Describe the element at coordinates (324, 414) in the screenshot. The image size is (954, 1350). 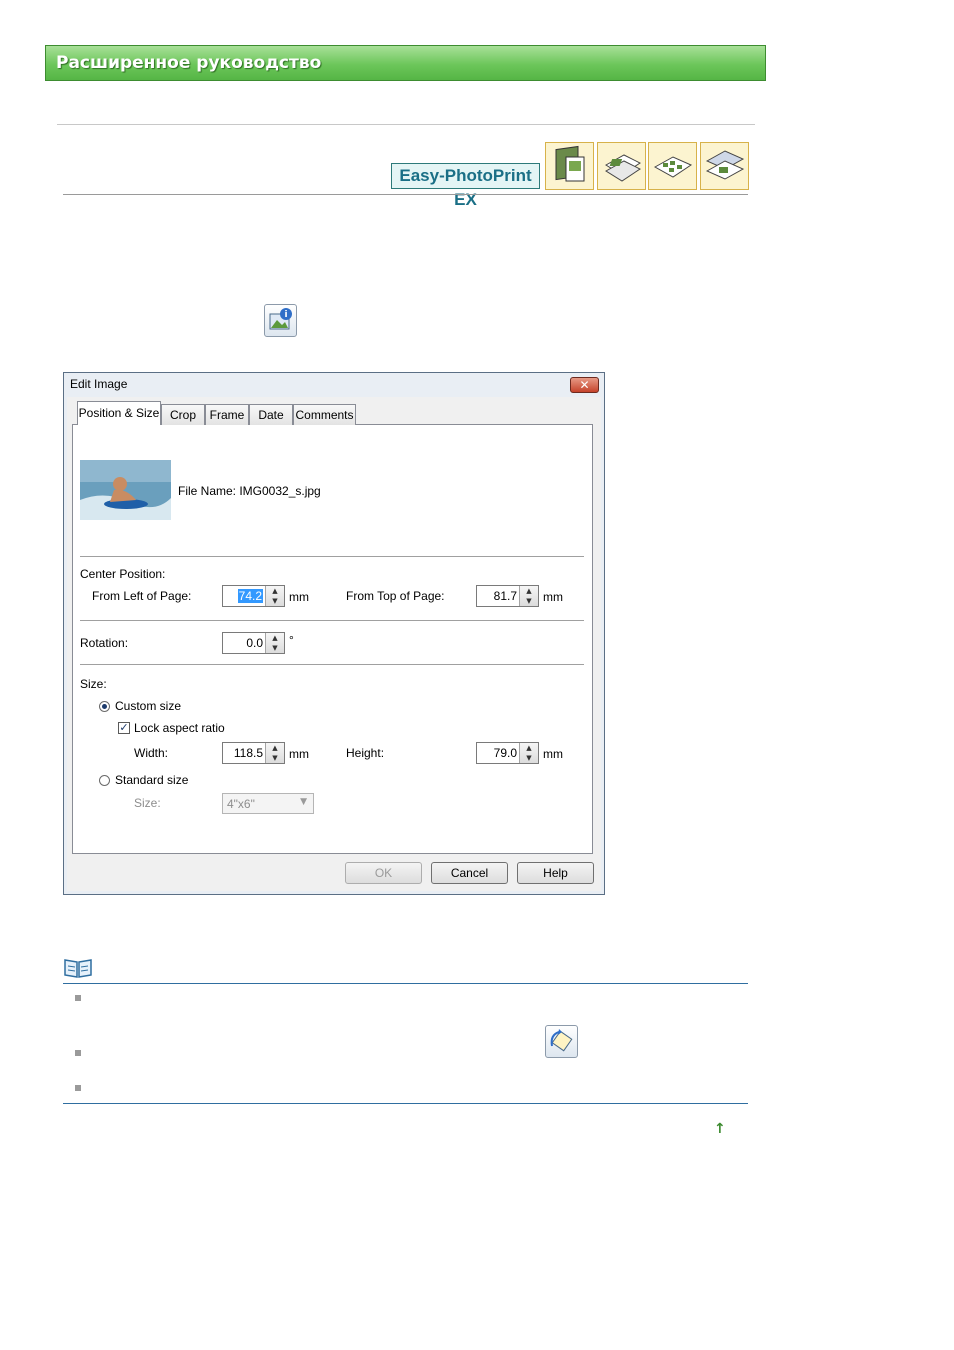
I see `tab-comments: Comments` at that location.